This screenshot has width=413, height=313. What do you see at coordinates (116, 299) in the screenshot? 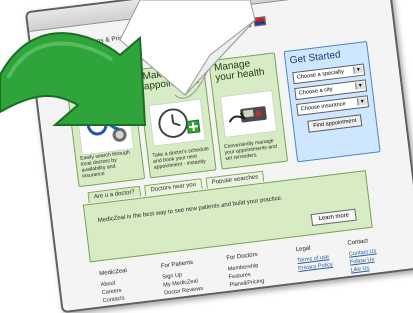
I see `footer-link: Contacts` at bounding box center [116, 299].